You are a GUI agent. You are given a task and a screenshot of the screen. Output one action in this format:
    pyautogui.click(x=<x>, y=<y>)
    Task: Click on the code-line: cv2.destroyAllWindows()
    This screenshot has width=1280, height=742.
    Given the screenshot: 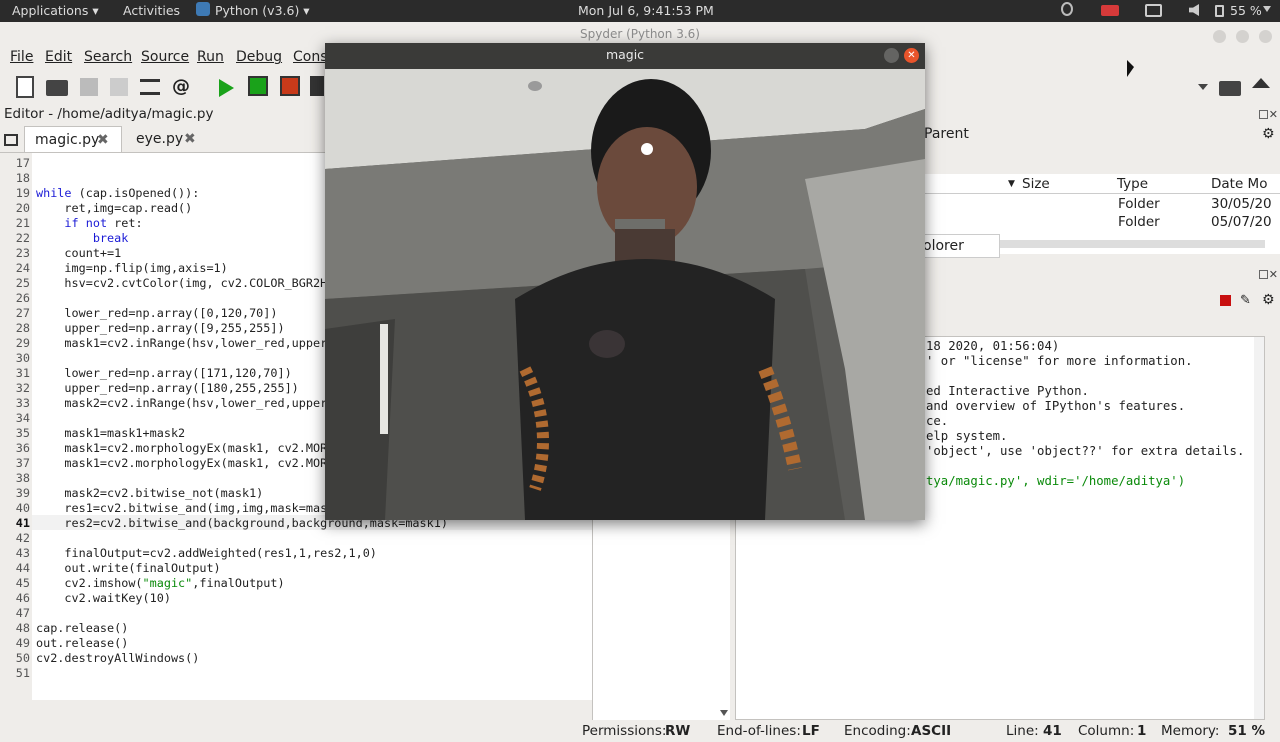 What is the action you would take?
    pyautogui.click(x=117, y=658)
    